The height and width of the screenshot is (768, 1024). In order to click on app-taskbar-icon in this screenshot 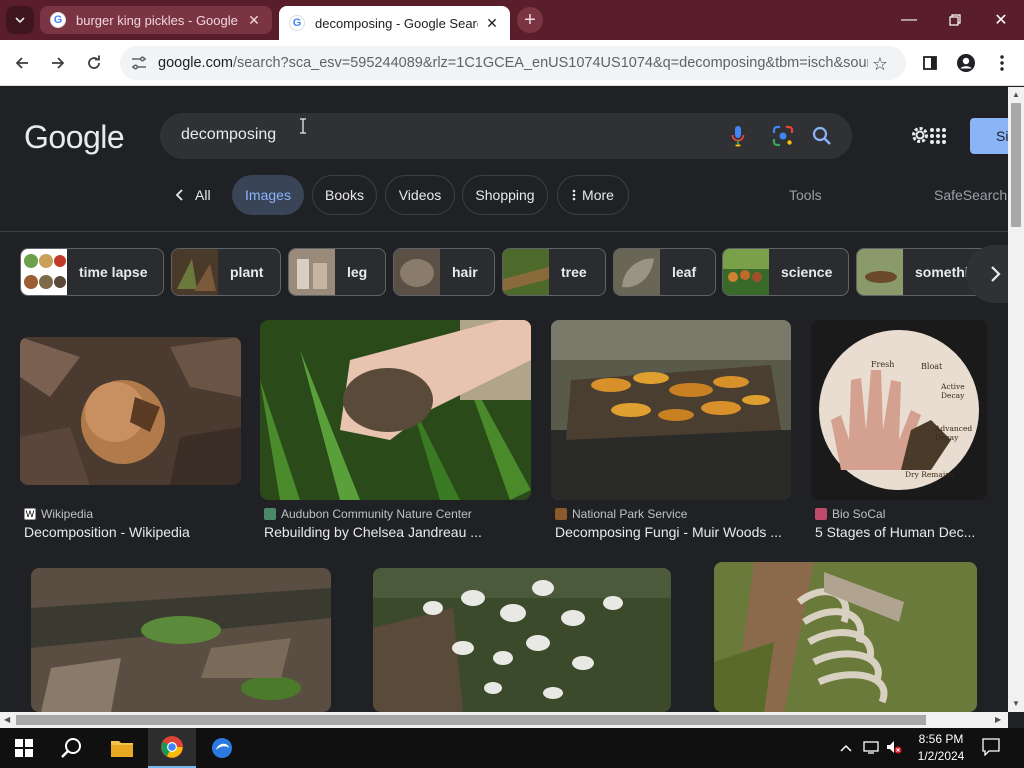, I will do `click(222, 748)`.